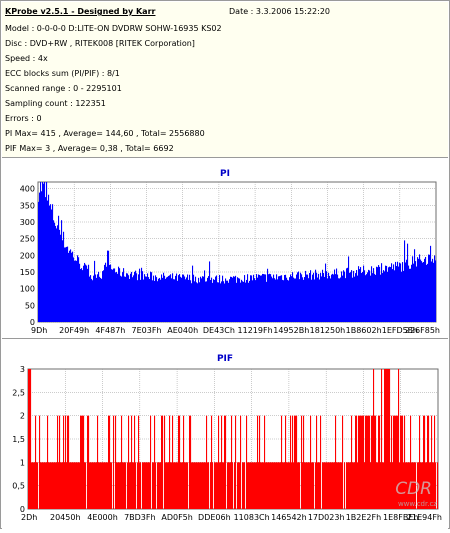  Describe the element at coordinates (26, 58) in the screenshot. I see `info-speed: Speed : 4x` at that location.